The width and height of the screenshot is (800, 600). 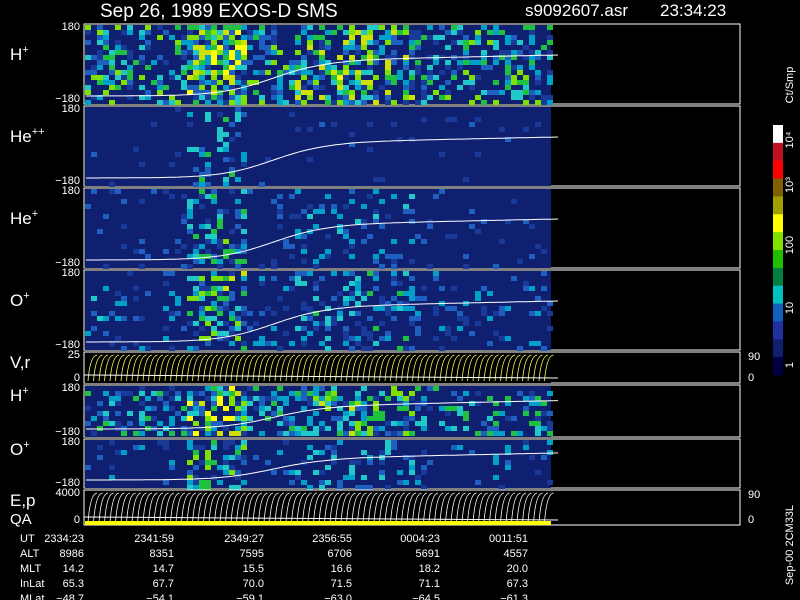 I want to click on panel-label: O+, so click(x=20, y=449).